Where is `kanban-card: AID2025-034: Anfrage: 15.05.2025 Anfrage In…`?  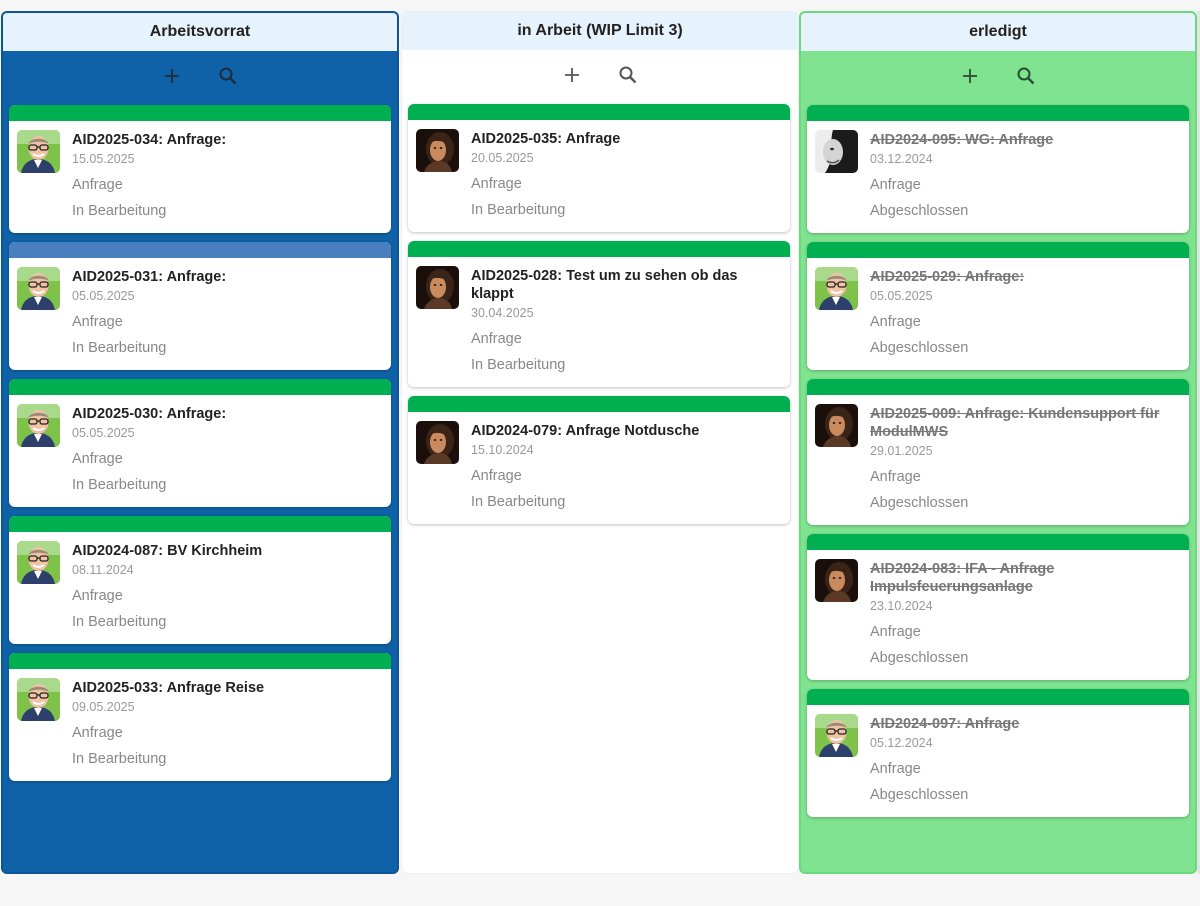 kanban-card: AID2025-034: Anfrage: 15.05.2025 Anfrage In… is located at coordinates (200, 169).